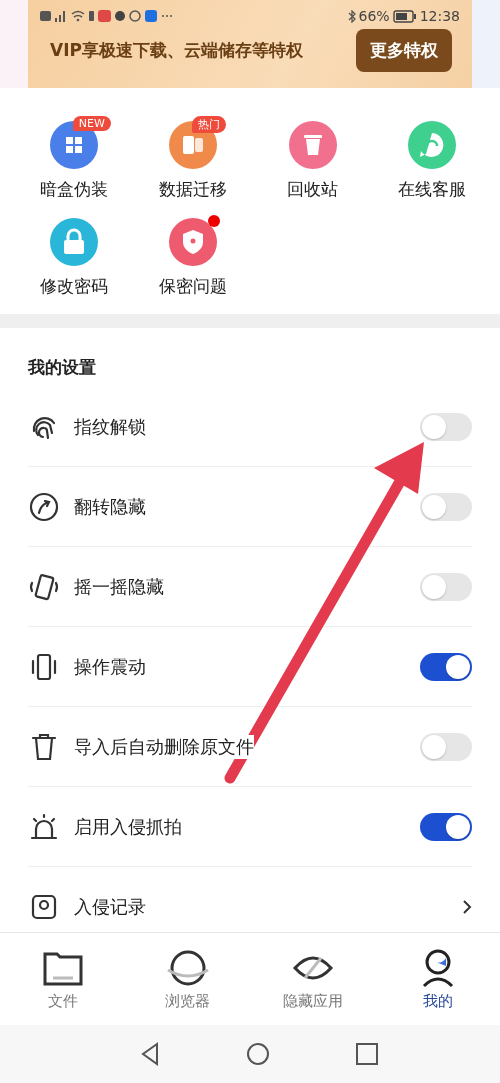 The width and height of the screenshot is (500, 1083). I want to click on tool-item: 保密问题, so click(193, 257).